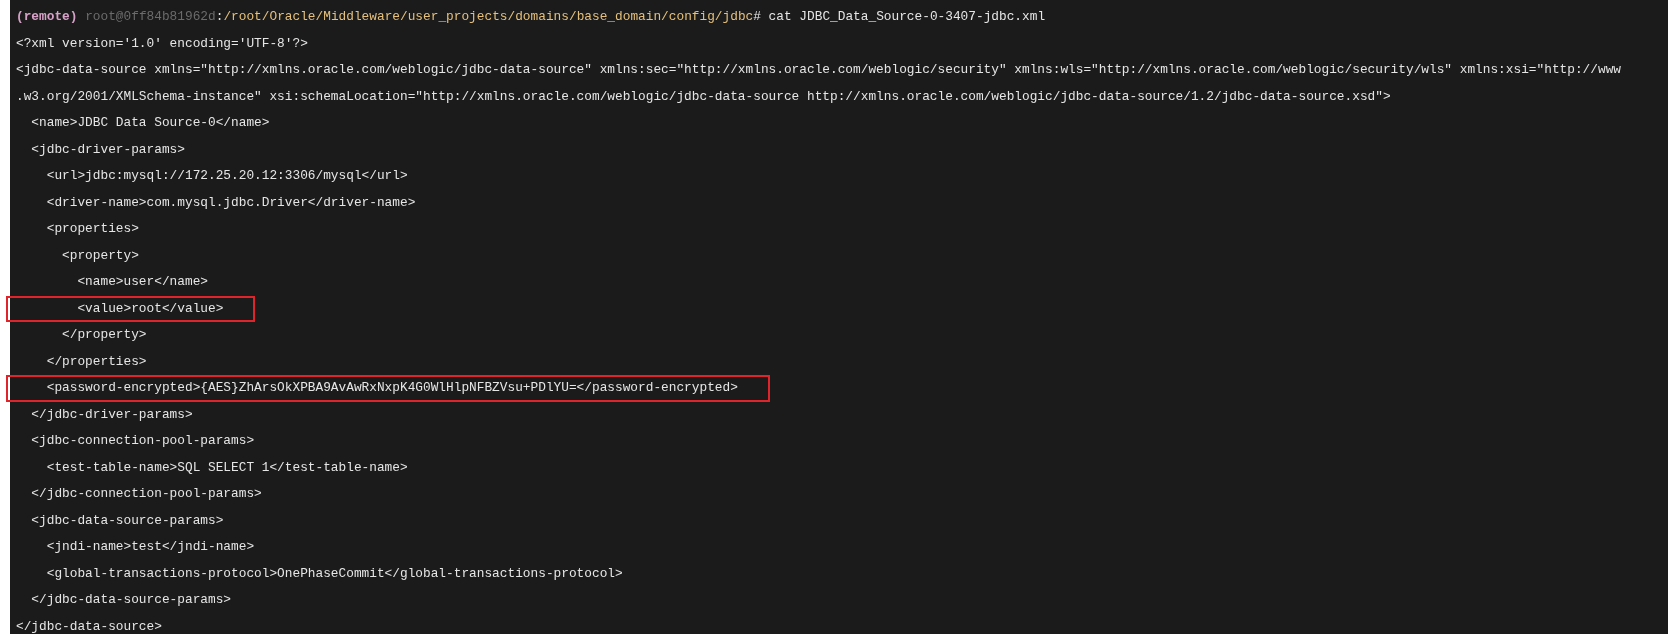 The image size is (1668, 634). What do you see at coordinates (226, 467) in the screenshot?
I see `output-line: <test-table-name>SQL SELECT 1</test-table-name>` at bounding box center [226, 467].